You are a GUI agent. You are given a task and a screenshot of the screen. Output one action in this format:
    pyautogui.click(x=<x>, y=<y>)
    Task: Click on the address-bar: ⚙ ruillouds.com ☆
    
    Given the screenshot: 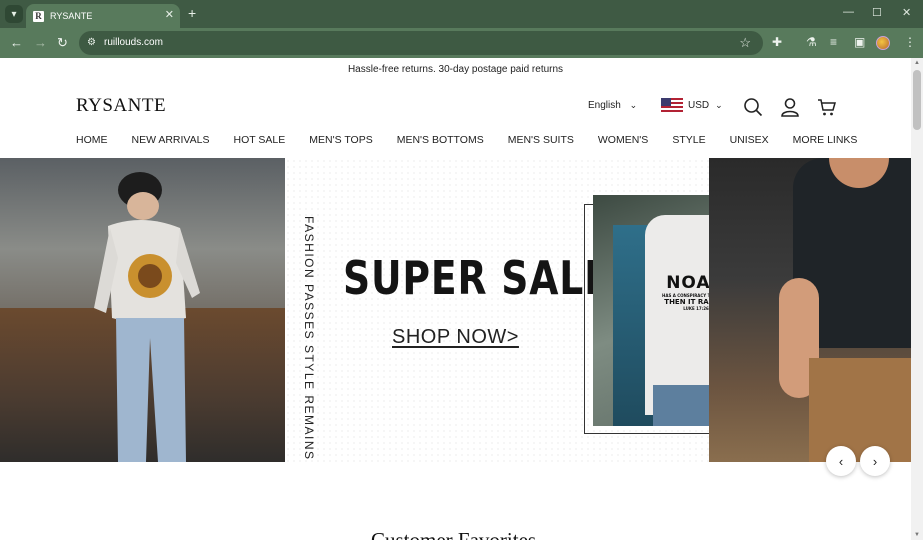 What is the action you would take?
    pyautogui.click(x=421, y=43)
    